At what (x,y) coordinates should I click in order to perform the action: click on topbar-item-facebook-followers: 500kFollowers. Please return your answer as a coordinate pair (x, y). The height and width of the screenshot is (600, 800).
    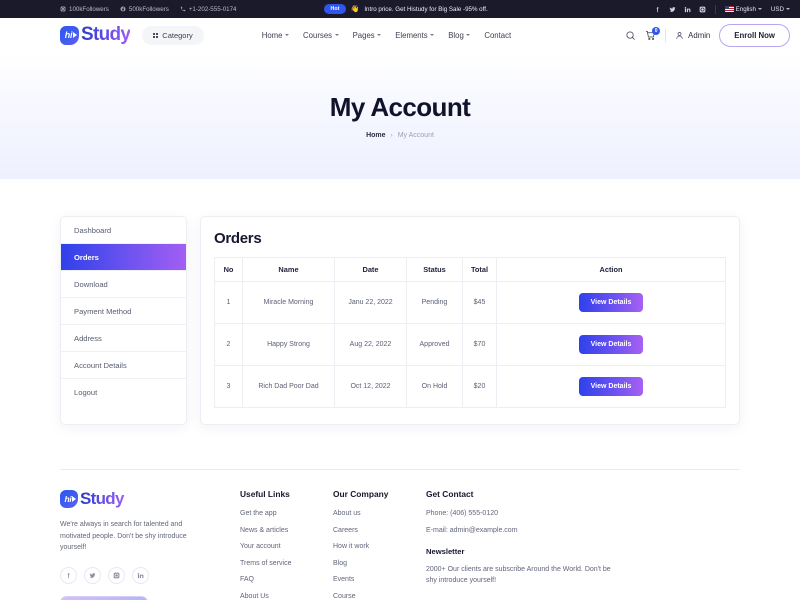
    Looking at the image, I should click on (144, 9).